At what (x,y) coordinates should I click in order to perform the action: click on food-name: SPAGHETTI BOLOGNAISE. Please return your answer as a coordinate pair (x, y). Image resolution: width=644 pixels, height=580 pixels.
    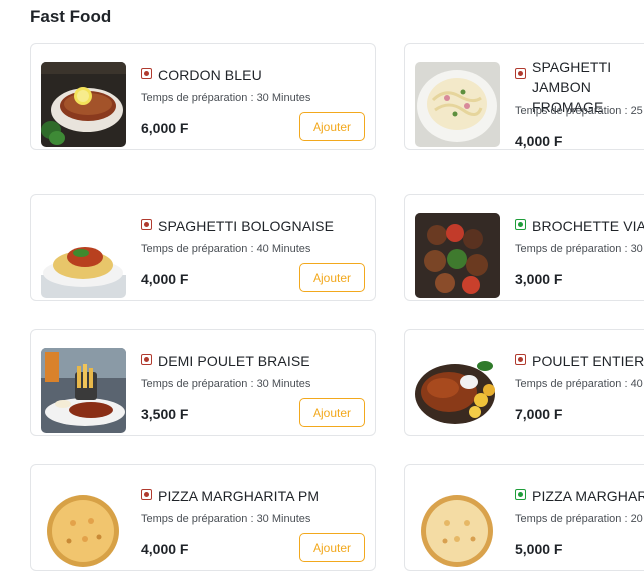
    Looking at the image, I should click on (246, 226).